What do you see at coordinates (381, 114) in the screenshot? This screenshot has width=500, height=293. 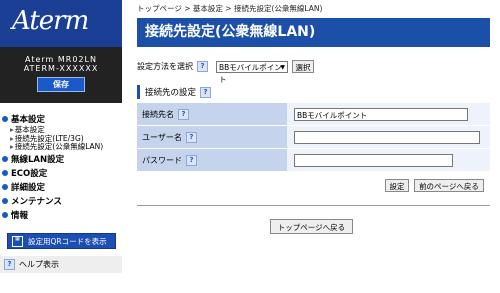 I see `connection-name-input: BBモバイルポイント` at bounding box center [381, 114].